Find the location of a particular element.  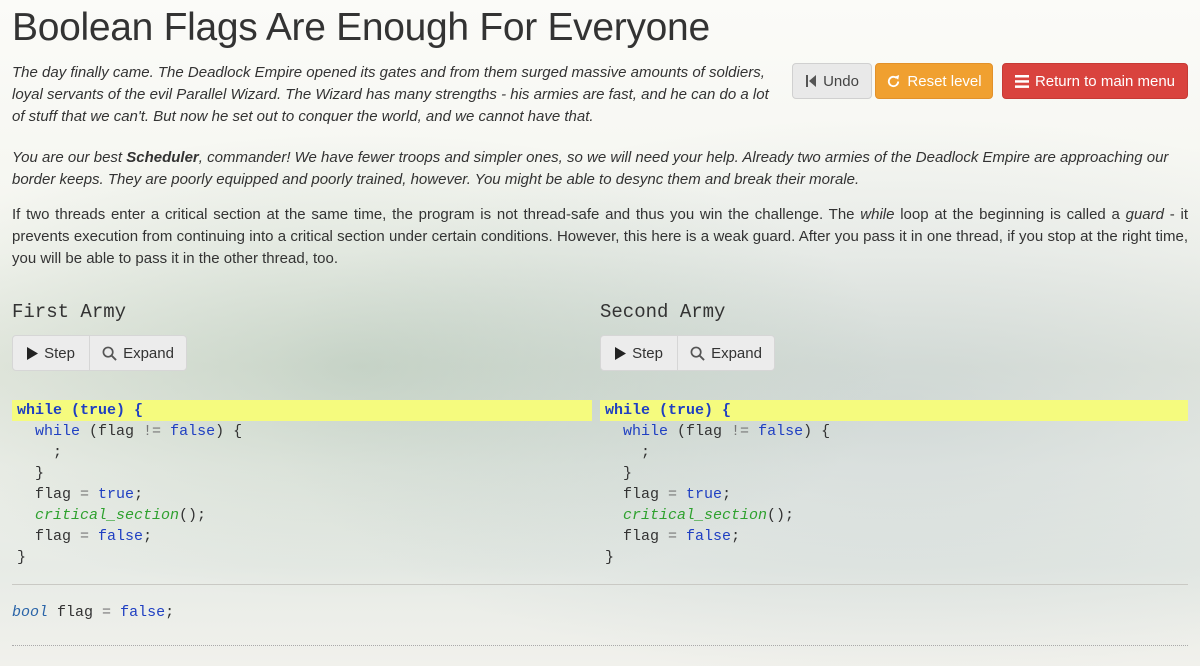

divider-dotted is located at coordinates (600, 645).